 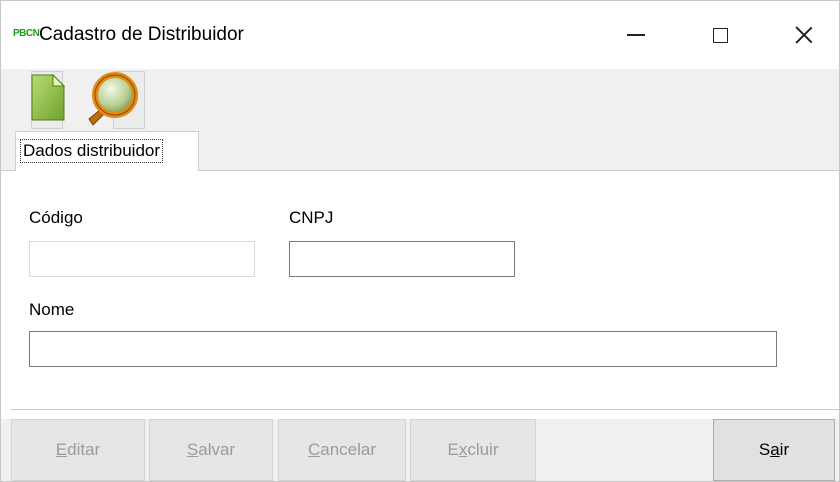 I want to click on maximize-icon, so click(x=720, y=35).